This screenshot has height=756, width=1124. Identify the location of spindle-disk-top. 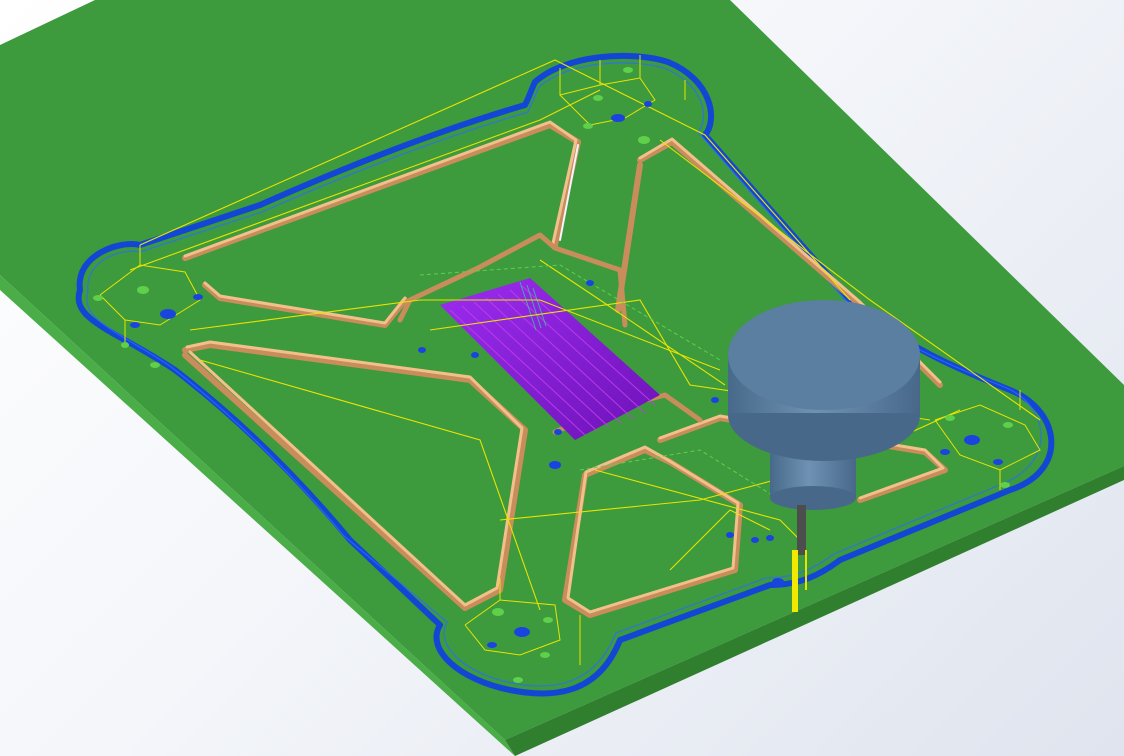
(824, 355).